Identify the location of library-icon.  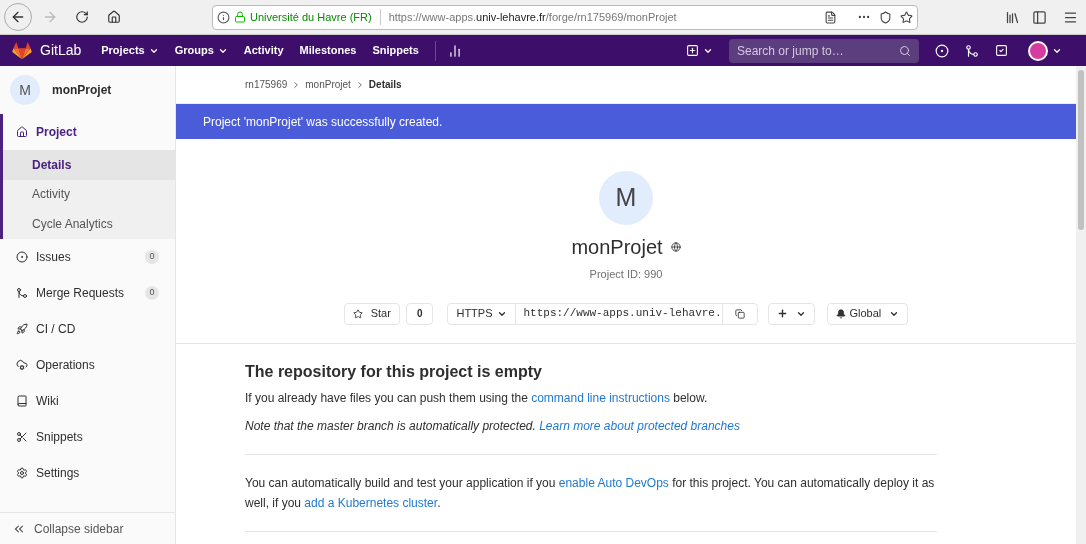
(1012, 17).